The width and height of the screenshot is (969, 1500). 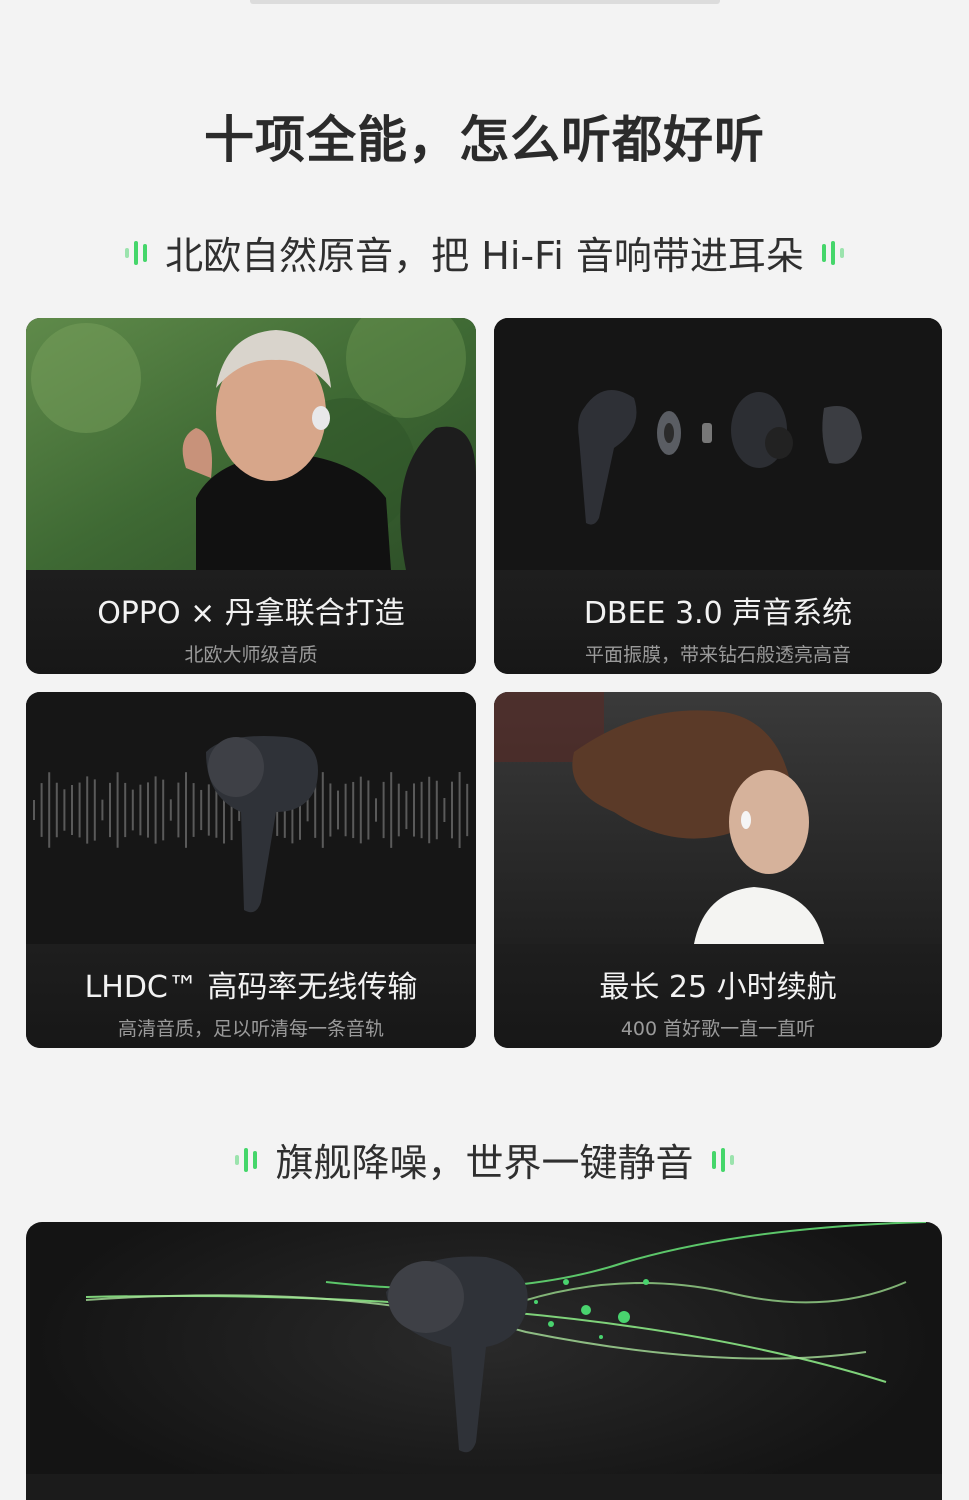 I want to click on card-caption, so click(x=484, y=1487).